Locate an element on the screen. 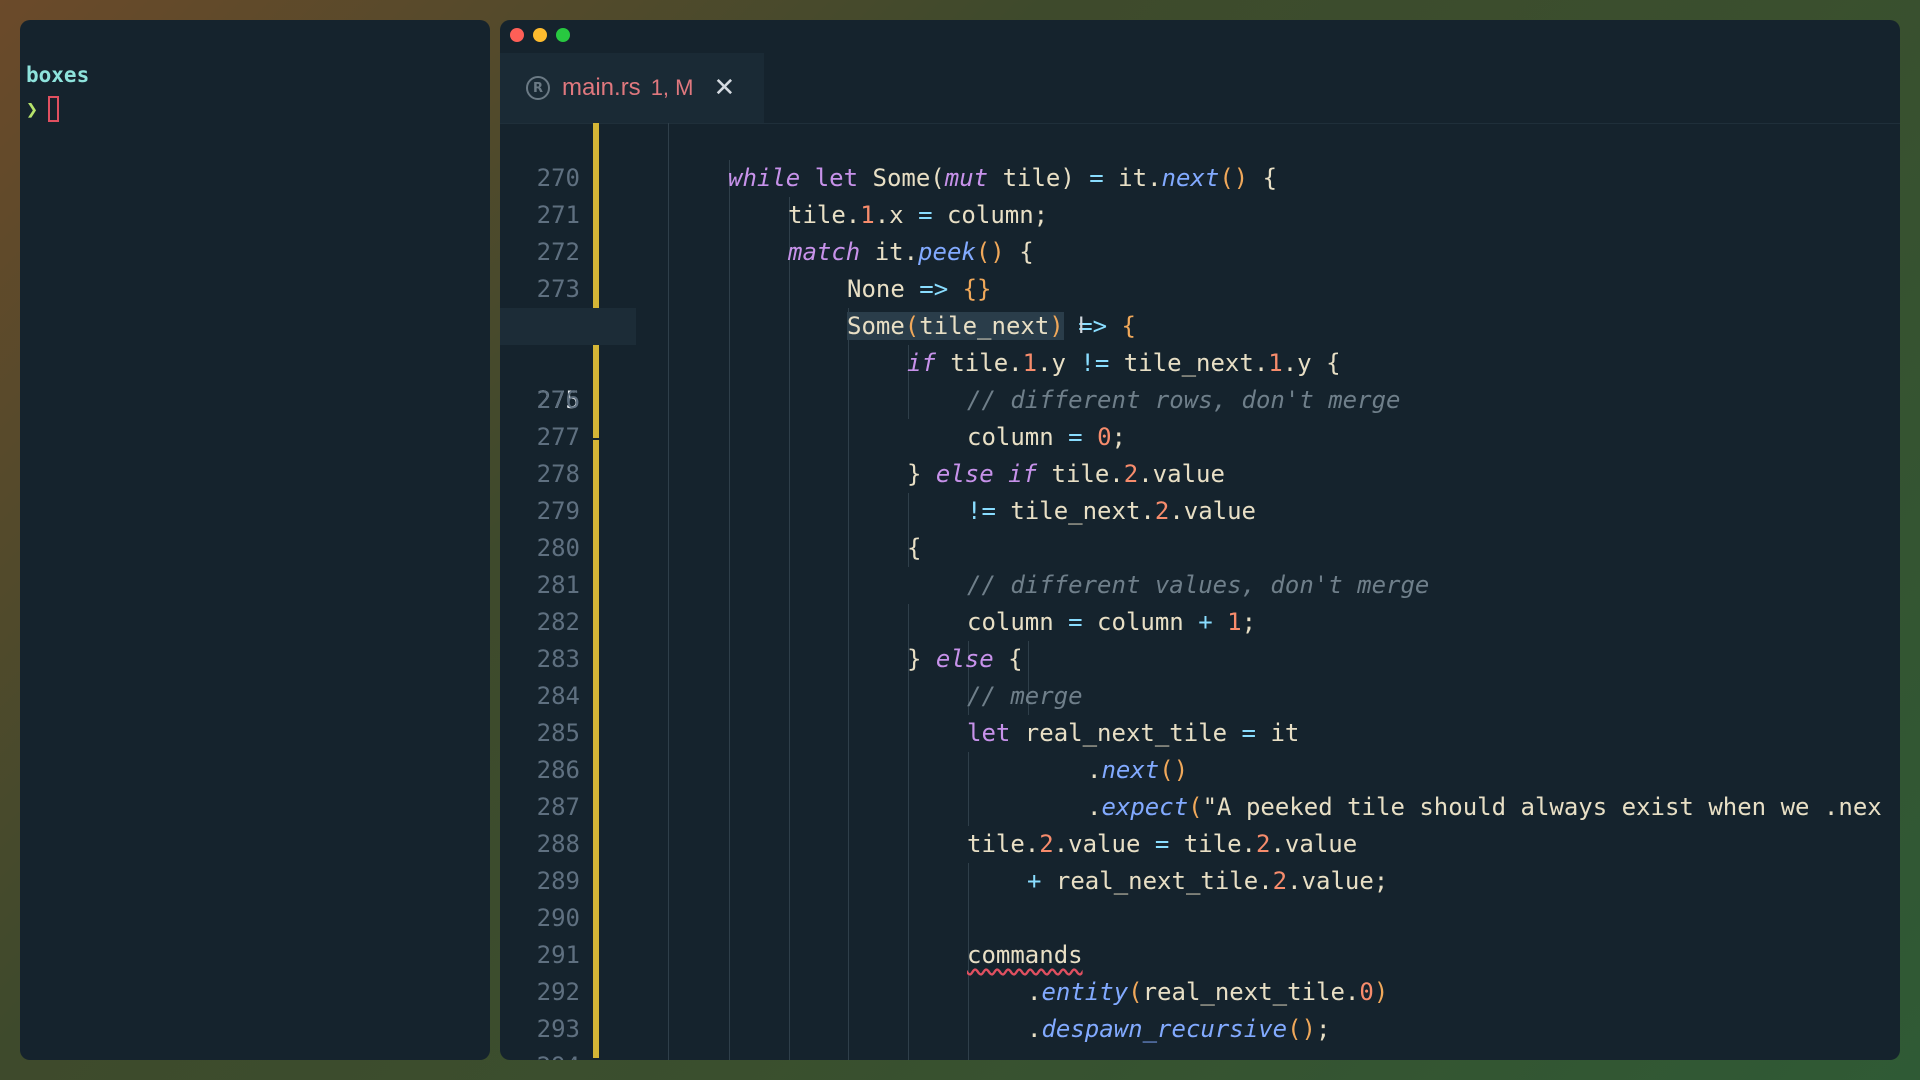 The image size is (1920, 1080). code-text: commands is located at coordinates (1025, 955).